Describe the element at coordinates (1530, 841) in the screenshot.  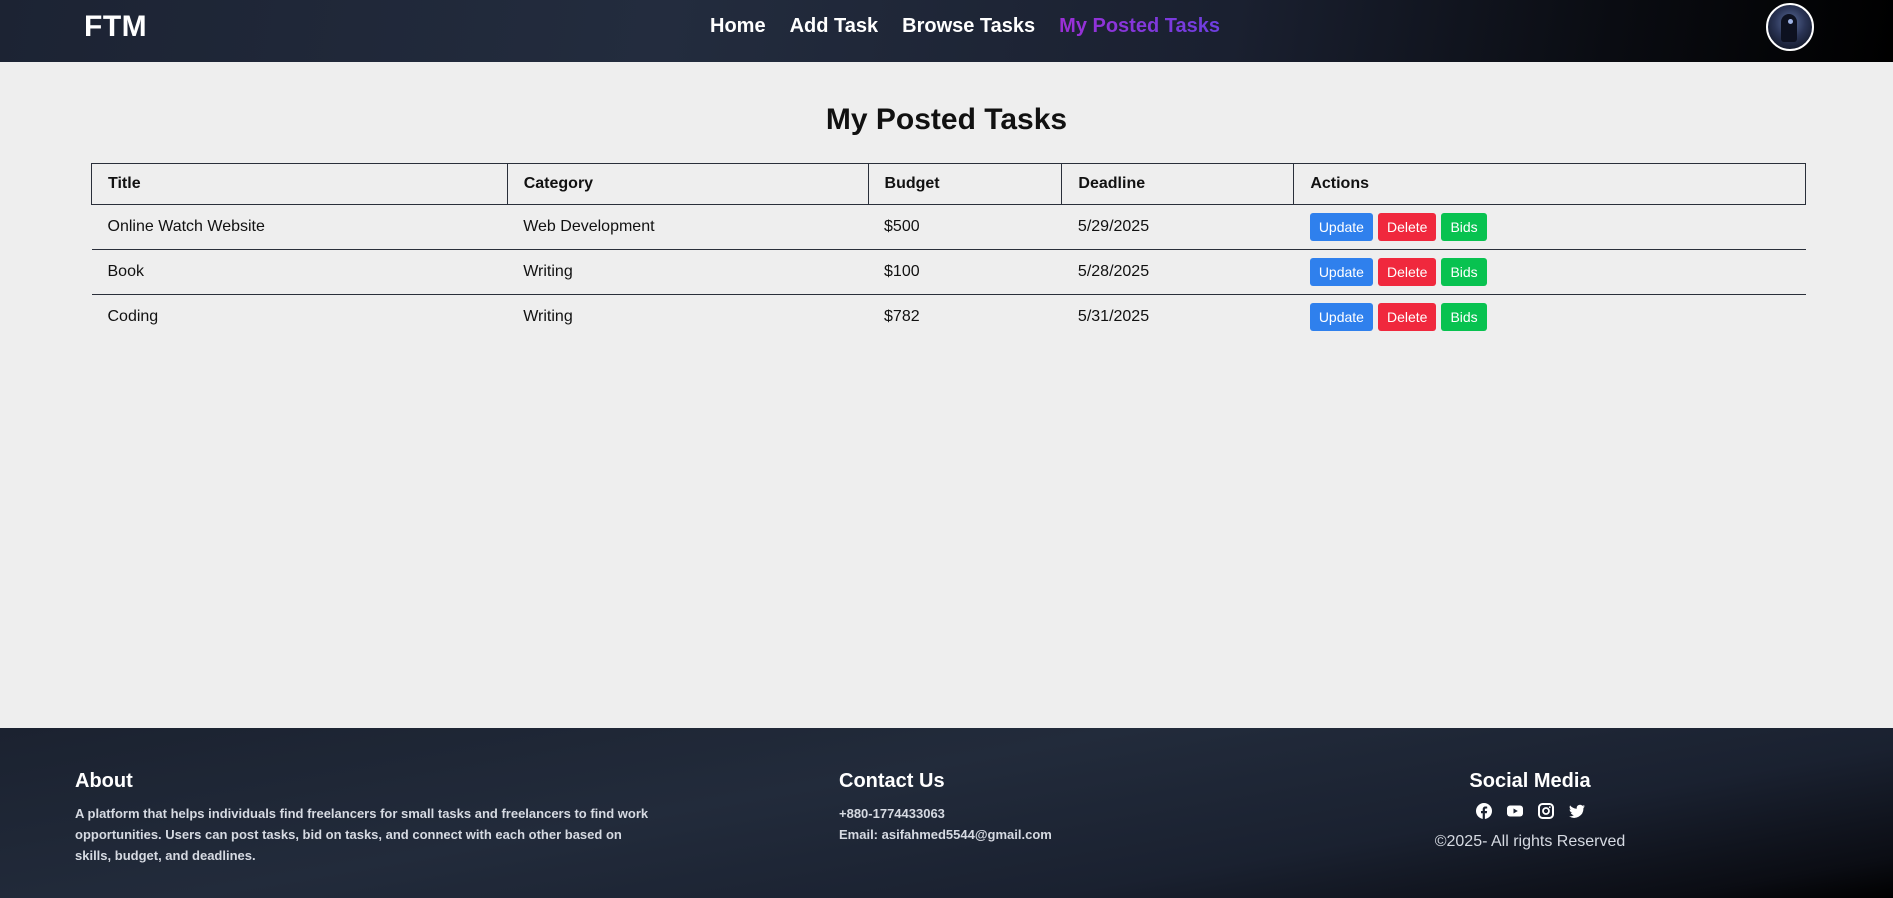
I see `copyright-text: ©2025- All rights Reserved` at that location.